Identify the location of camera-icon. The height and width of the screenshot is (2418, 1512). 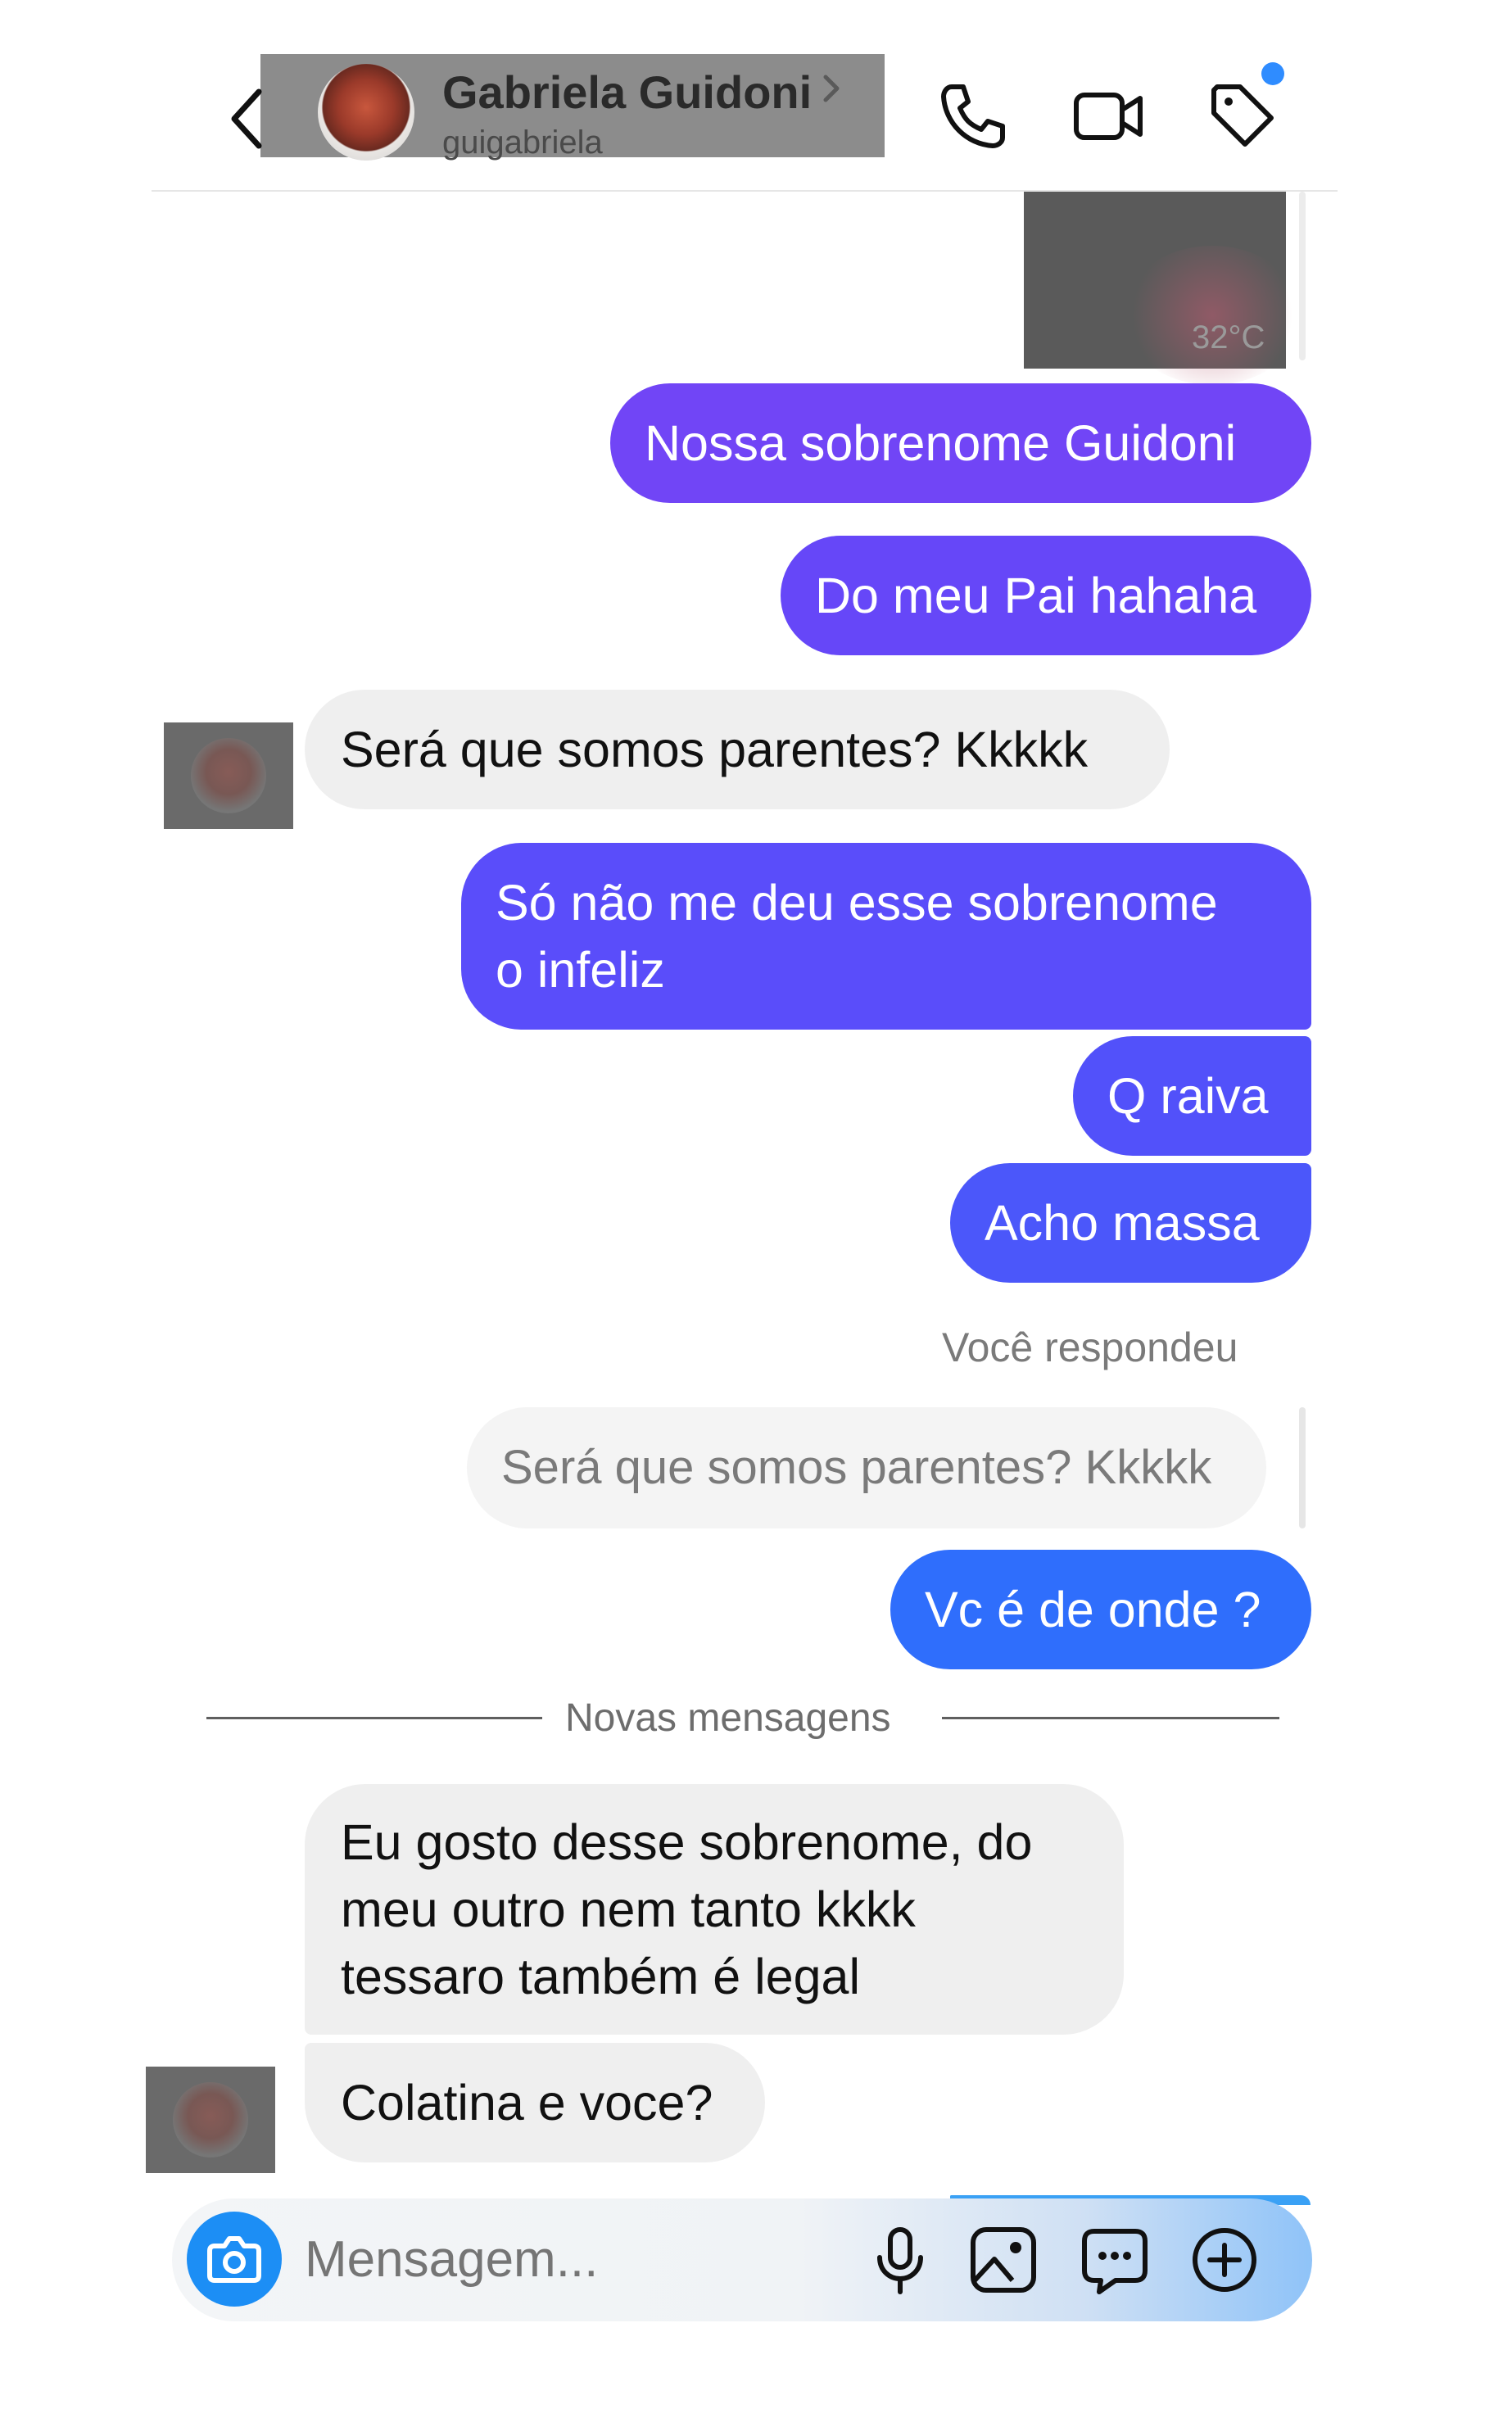
(234, 2259).